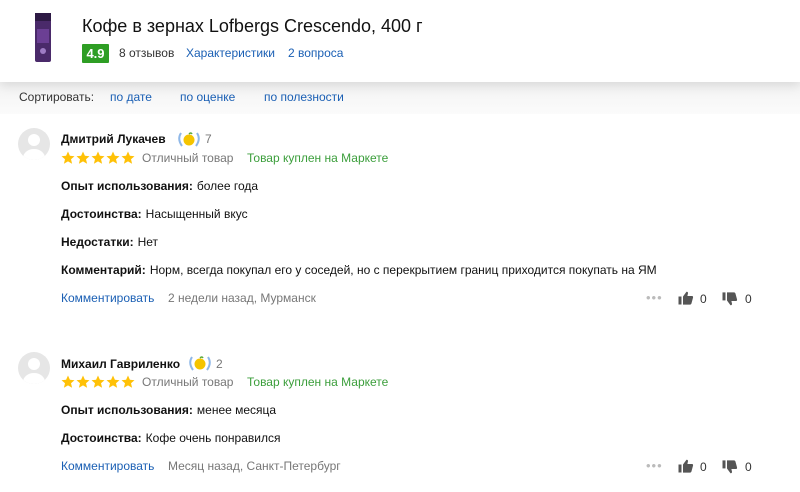  I want to click on questions-link: 2 вопроса, so click(315, 53).